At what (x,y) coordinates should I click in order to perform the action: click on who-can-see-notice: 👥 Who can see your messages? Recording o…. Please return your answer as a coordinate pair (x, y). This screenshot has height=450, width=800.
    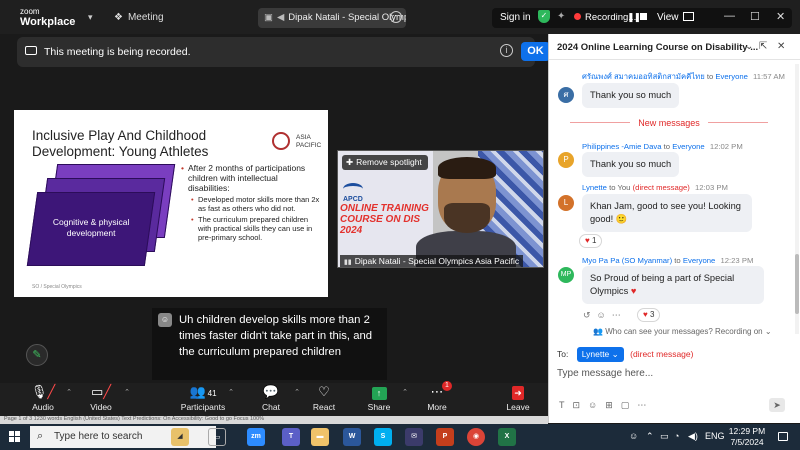
    Looking at the image, I should click on (682, 331).